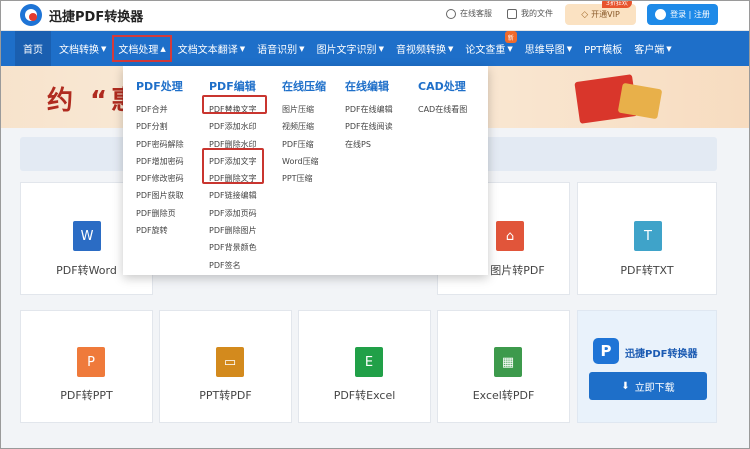 Image resolution: width=750 pixels, height=449 pixels. I want to click on txt-file-icon: T, so click(648, 236).